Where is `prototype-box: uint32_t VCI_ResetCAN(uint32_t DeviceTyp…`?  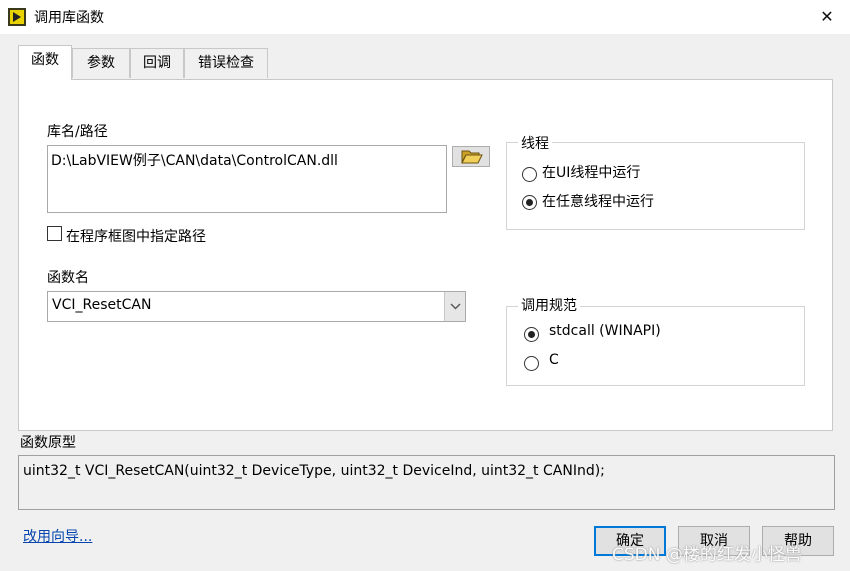
prototype-box: uint32_t VCI_ResetCAN(uint32_t DeviceTyp… is located at coordinates (426, 482).